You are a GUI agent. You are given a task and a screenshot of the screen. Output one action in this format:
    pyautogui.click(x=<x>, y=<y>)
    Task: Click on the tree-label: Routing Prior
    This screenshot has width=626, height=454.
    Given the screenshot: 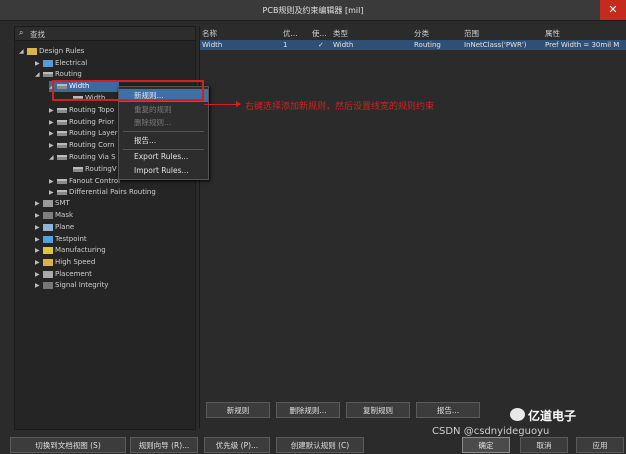 What is the action you would take?
    pyautogui.click(x=92, y=122)
    